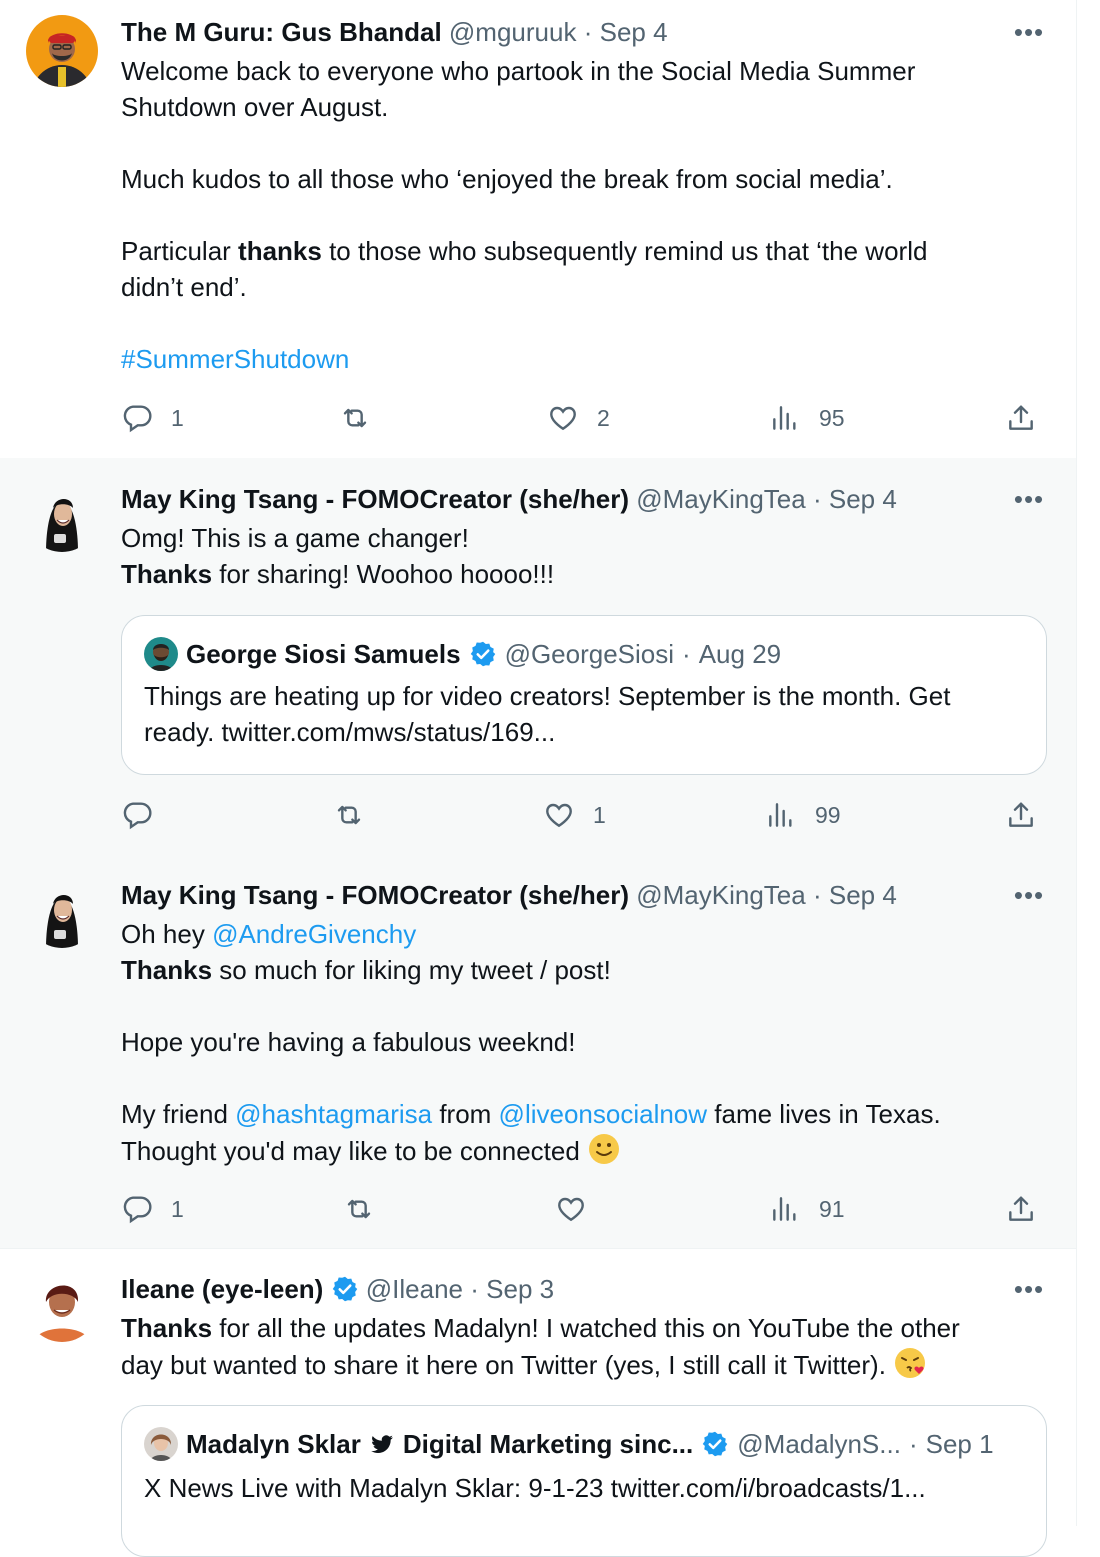  What do you see at coordinates (807, 1209) in the screenshot?
I see `views-button: 91` at bounding box center [807, 1209].